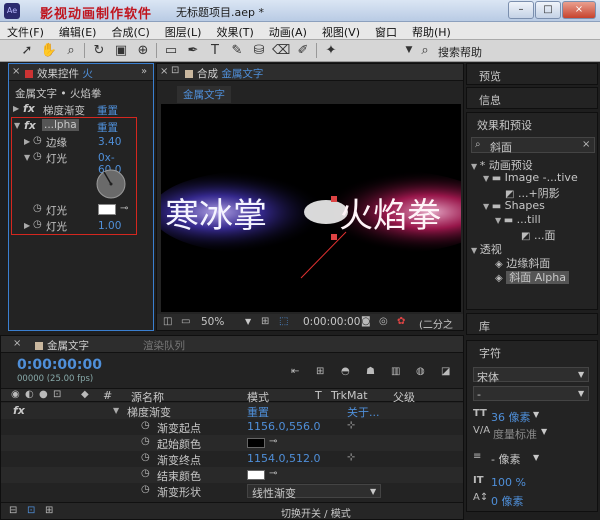 This screenshot has height=520, width=600. I want to click on vertical-scale-value: 100 %, so click(508, 482).